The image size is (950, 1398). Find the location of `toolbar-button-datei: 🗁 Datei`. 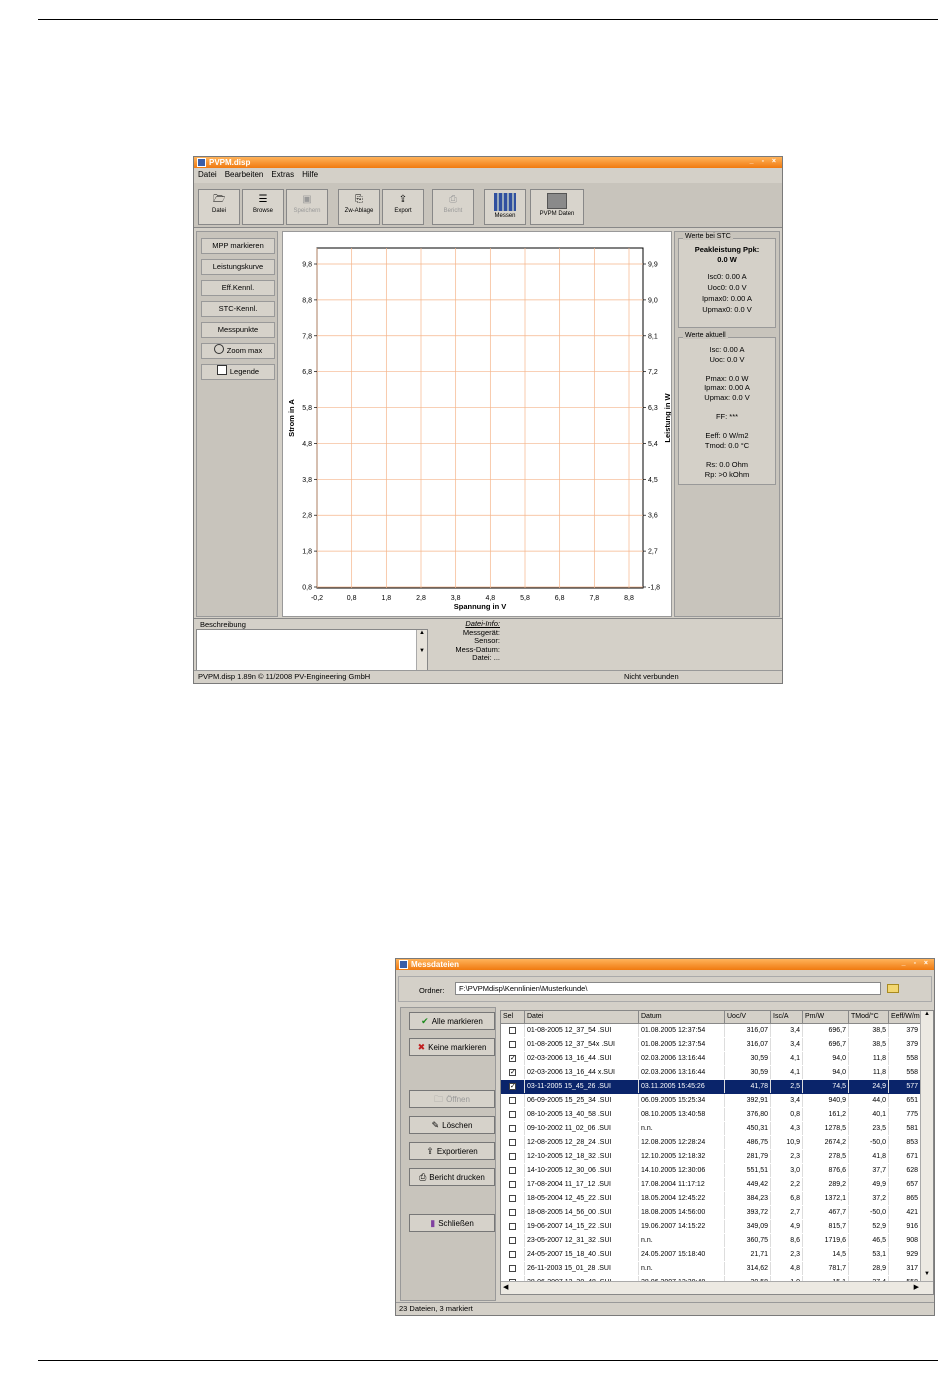

toolbar-button-datei: 🗁 Datei is located at coordinates (219, 207).